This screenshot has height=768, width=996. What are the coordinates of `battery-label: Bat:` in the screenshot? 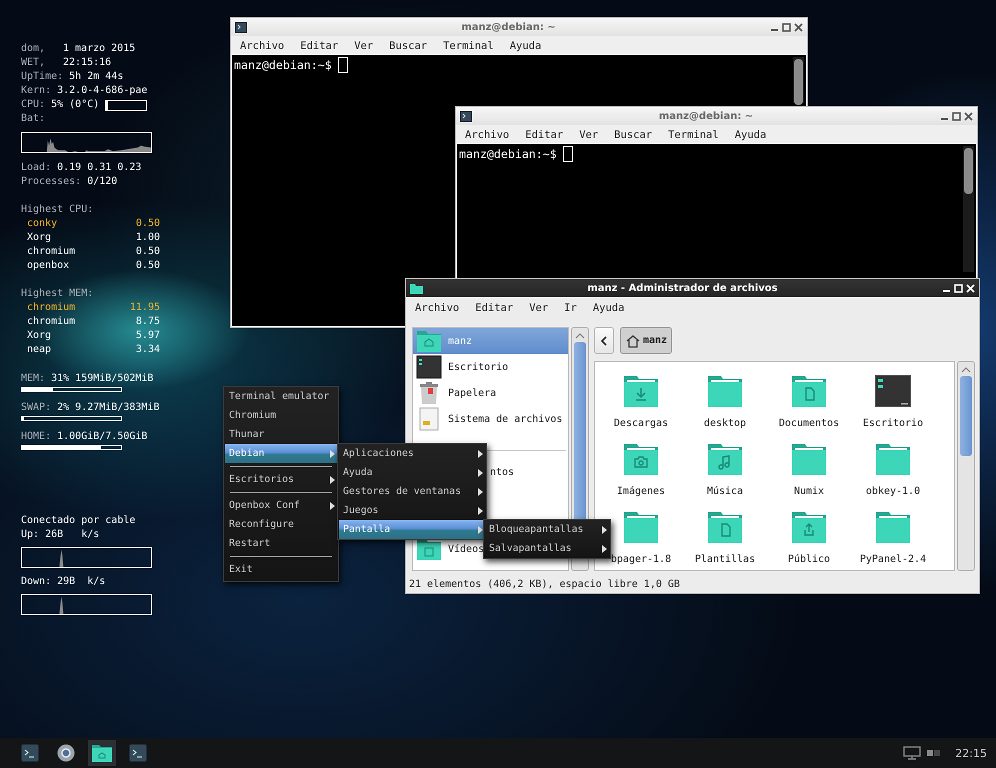 It's located at (33, 119).